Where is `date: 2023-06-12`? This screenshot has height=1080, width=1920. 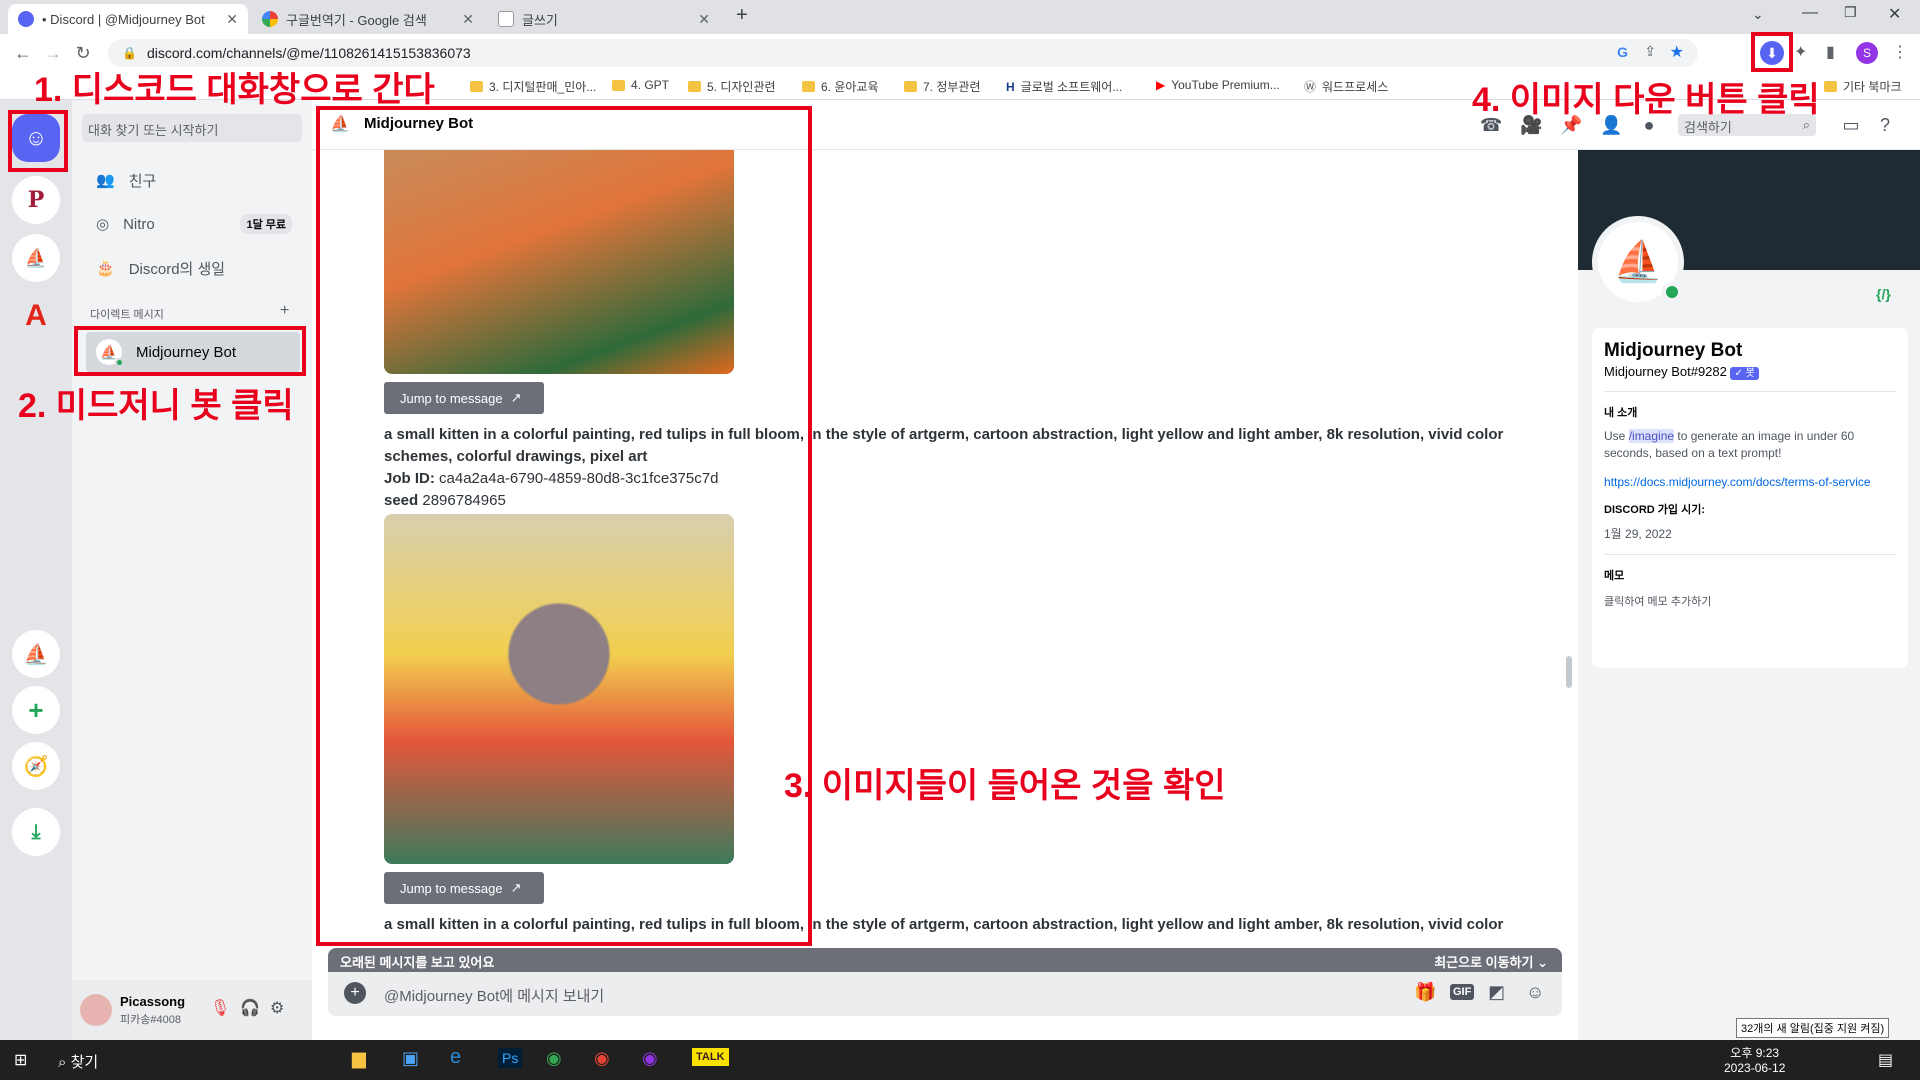 date: 2023-06-12 is located at coordinates (1755, 1068).